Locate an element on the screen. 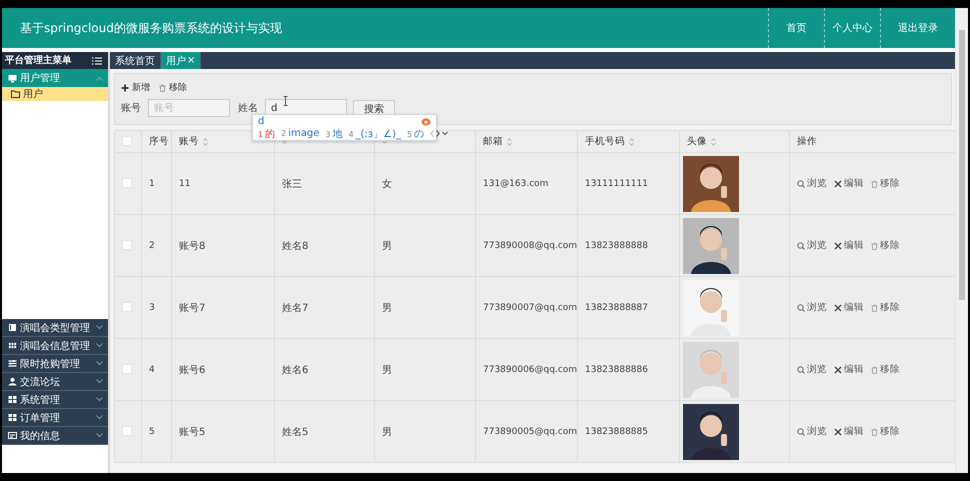 The height and width of the screenshot is (481, 970). ime-candidate: 3 地 is located at coordinates (333, 133).